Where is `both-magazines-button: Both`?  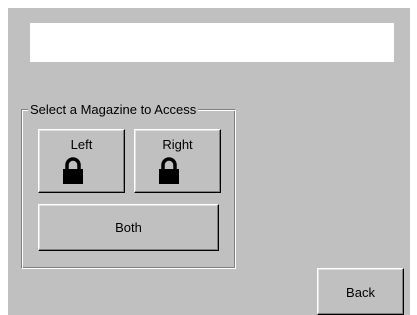
both-magazines-button: Both is located at coordinates (128, 227).